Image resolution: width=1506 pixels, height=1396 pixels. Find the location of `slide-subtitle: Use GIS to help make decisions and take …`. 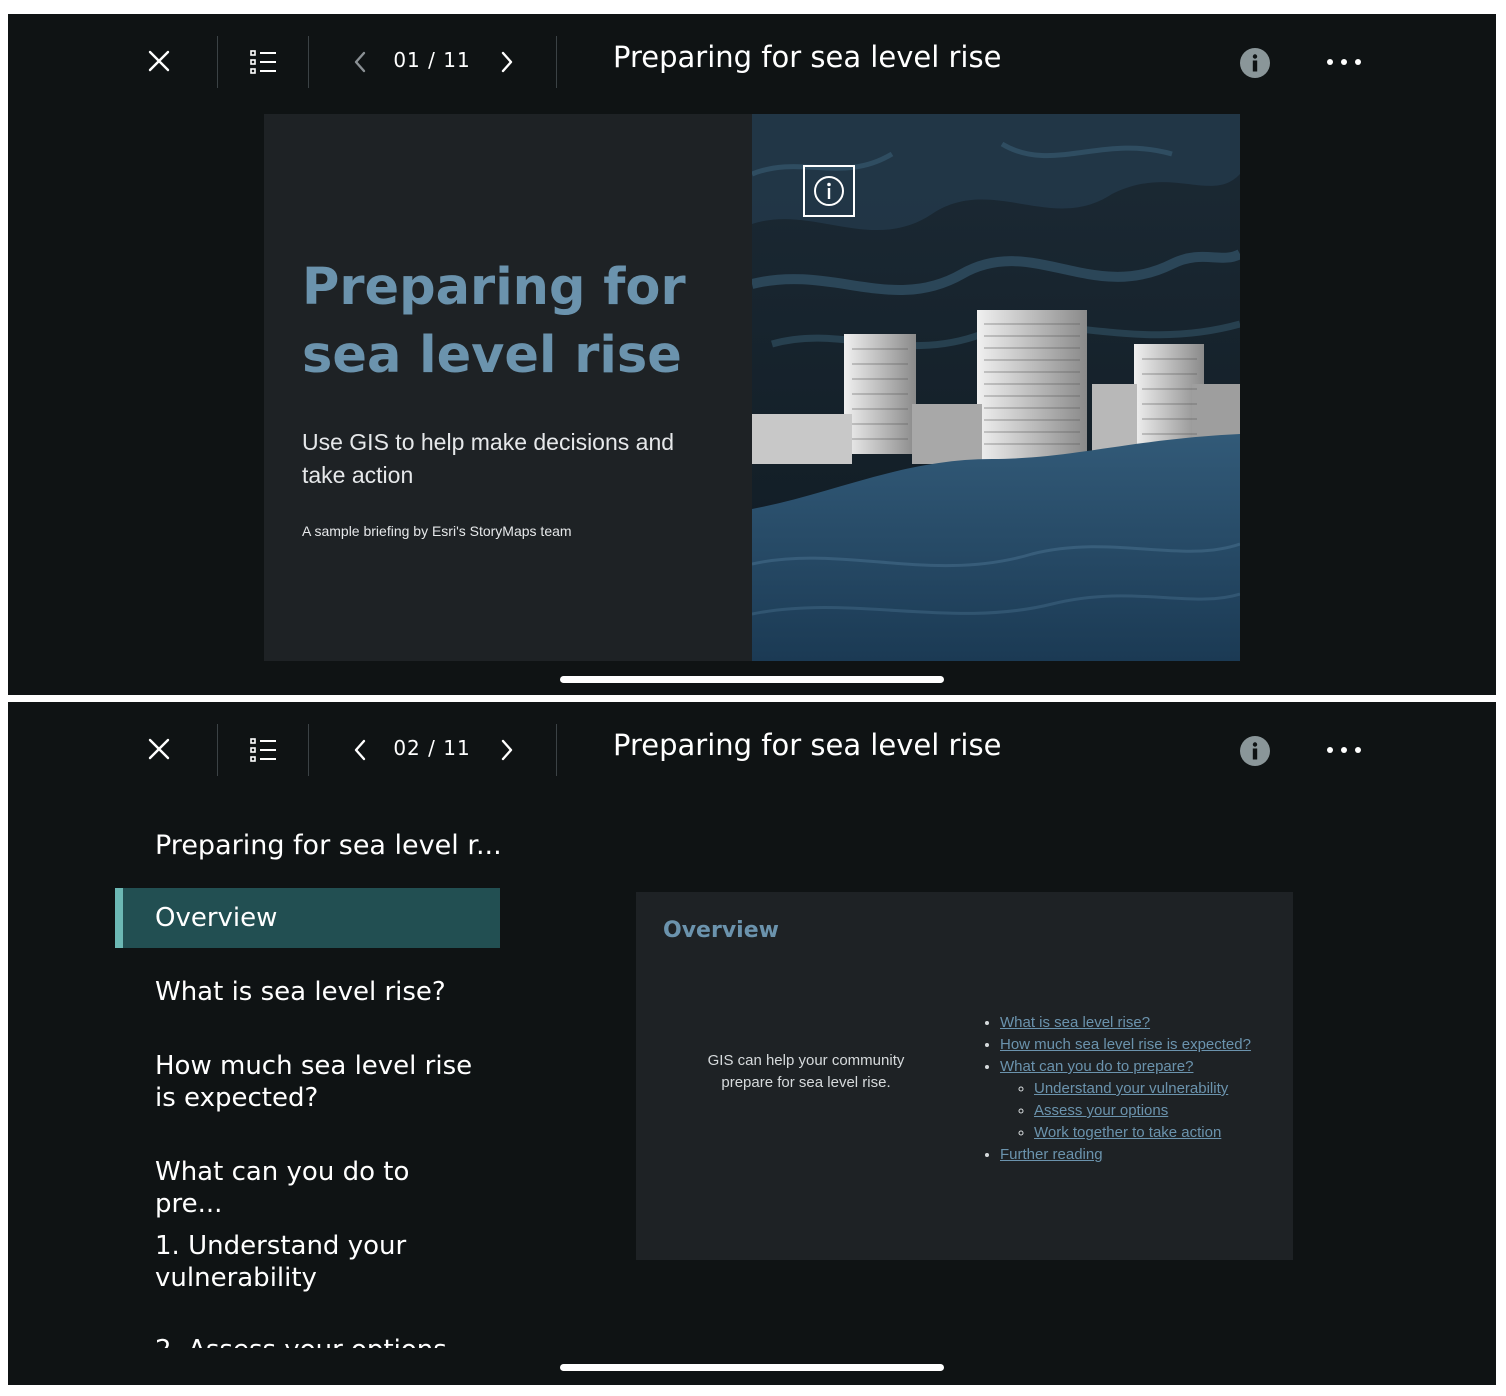

slide-subtitle: Use GIS to help make decisions and take … is located at coordinates (488, 458).